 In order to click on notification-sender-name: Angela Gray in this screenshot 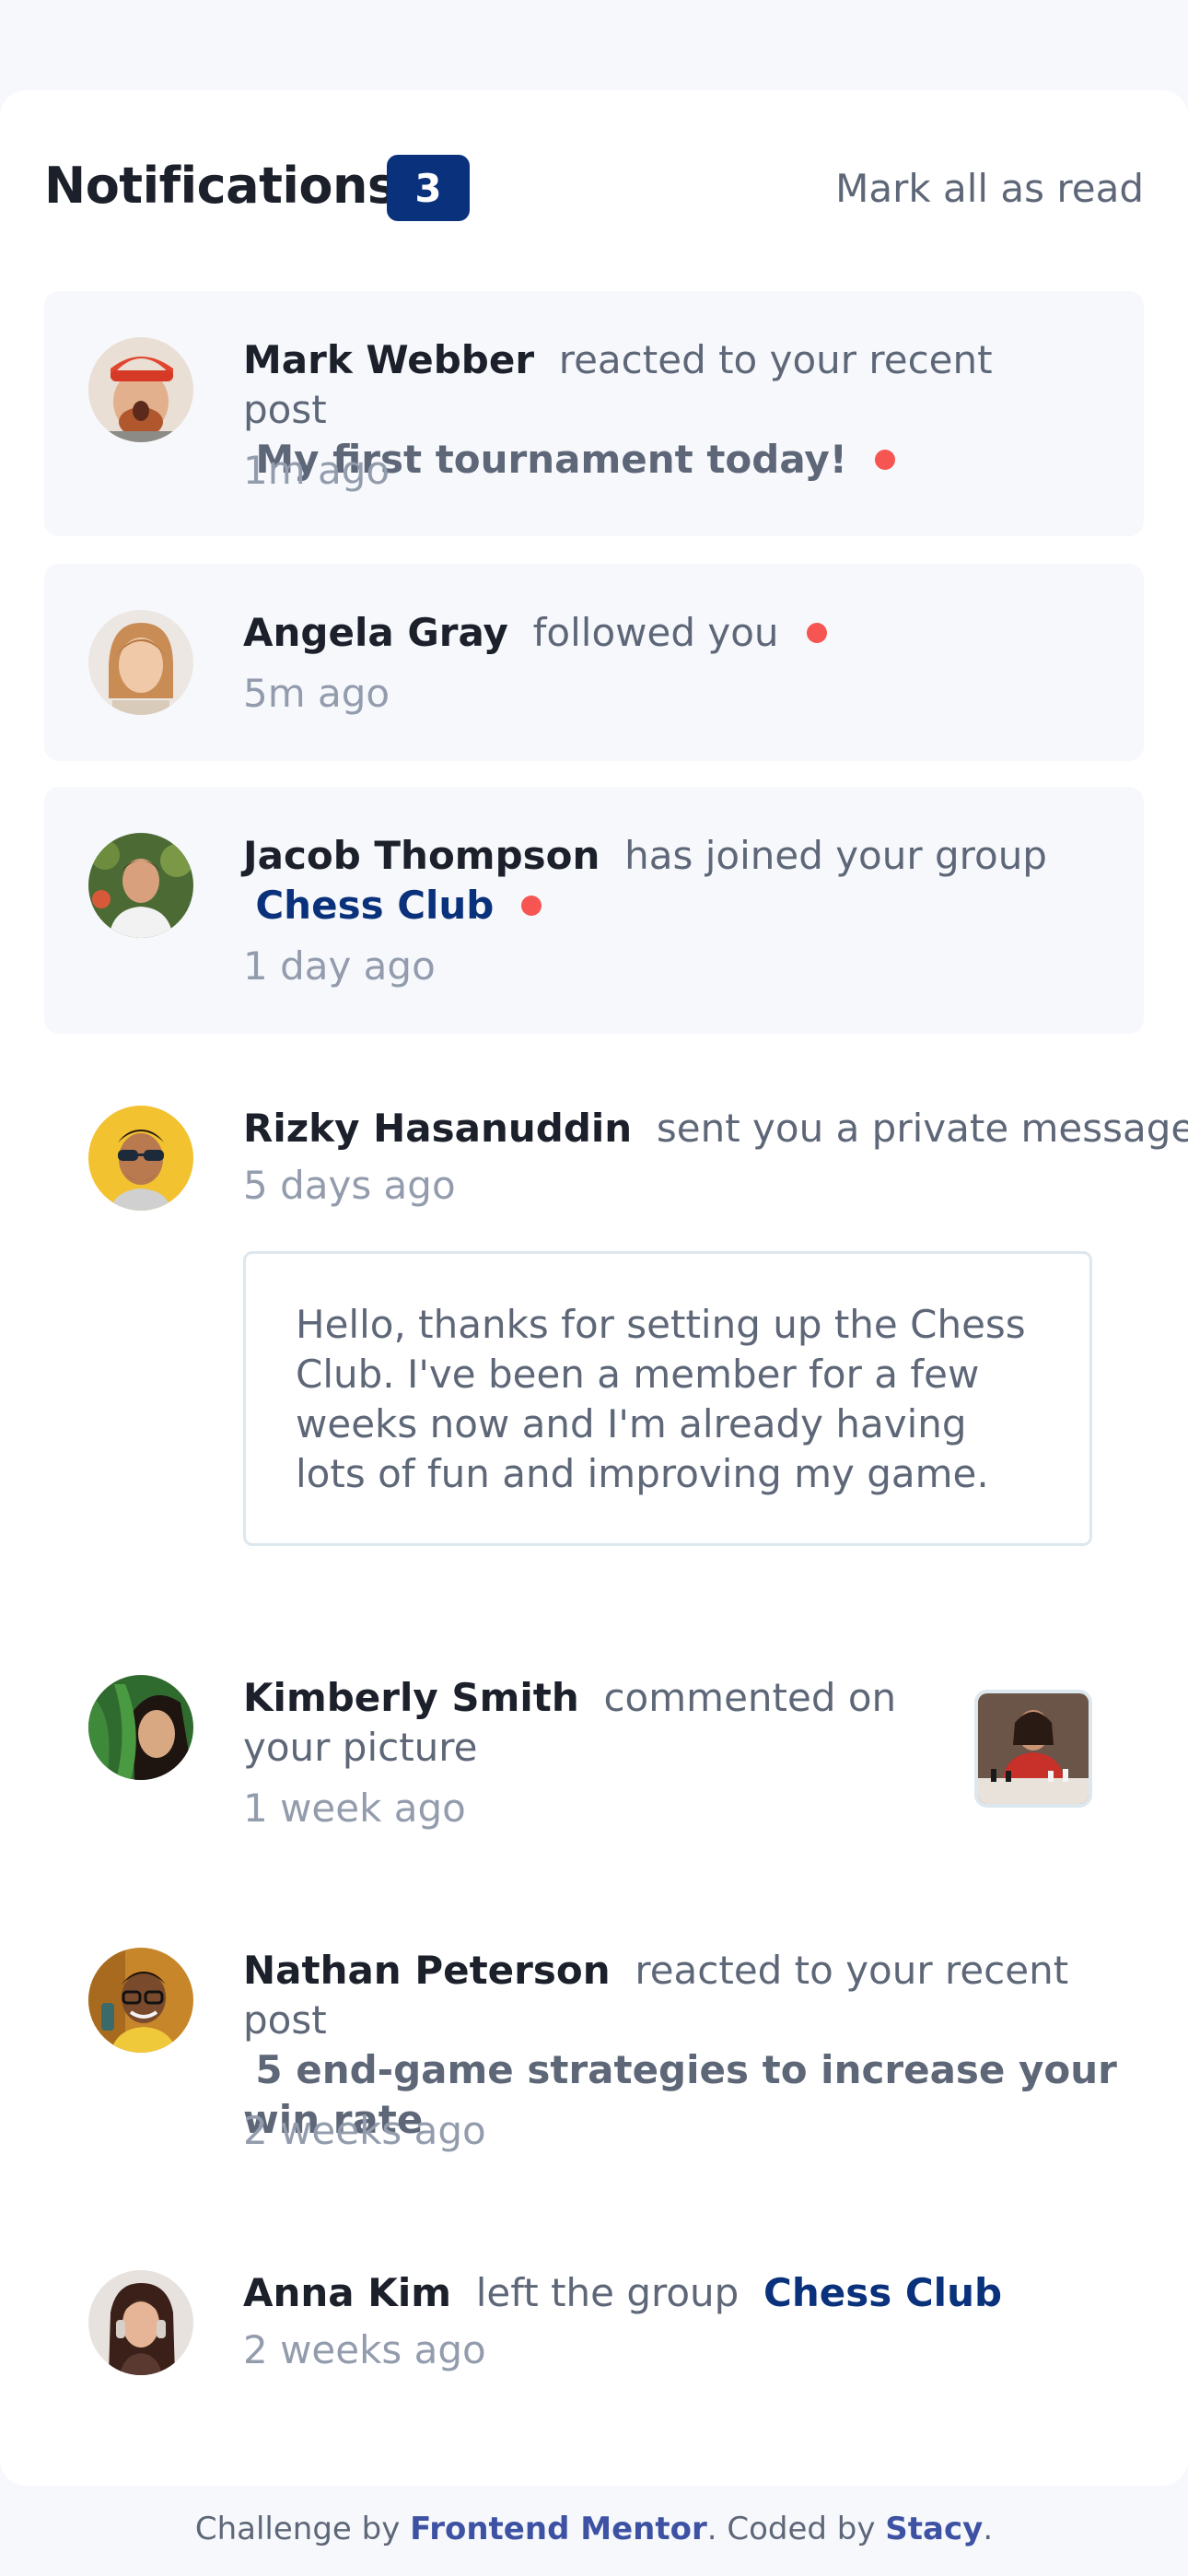, I will do `click(375, 632)`.